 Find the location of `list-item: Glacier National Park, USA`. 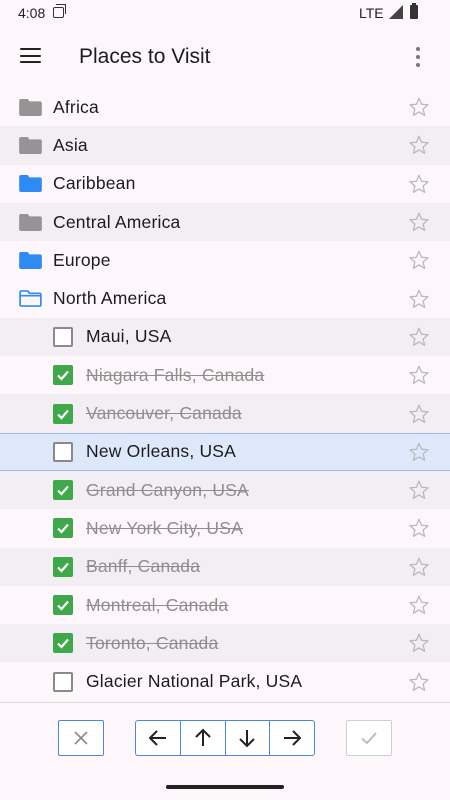

list-item: Glacier National Park, USA is located at coordinates (225, 681).